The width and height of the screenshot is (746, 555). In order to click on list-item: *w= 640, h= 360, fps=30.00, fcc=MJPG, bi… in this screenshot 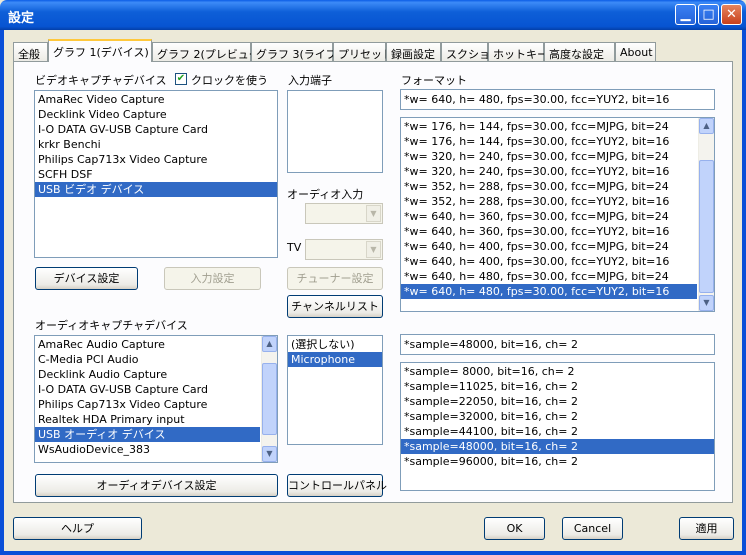, I will do `click(549, 216)`.